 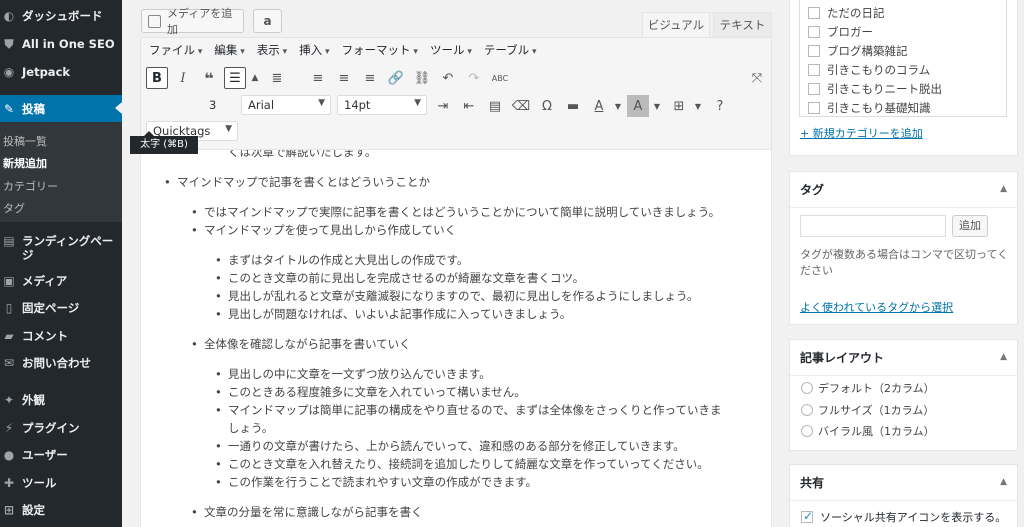 What do you see at coordinates (9, 16) in the screenshot?
I see `dashboard-icon: ◐` at bounding box center [9, 16].